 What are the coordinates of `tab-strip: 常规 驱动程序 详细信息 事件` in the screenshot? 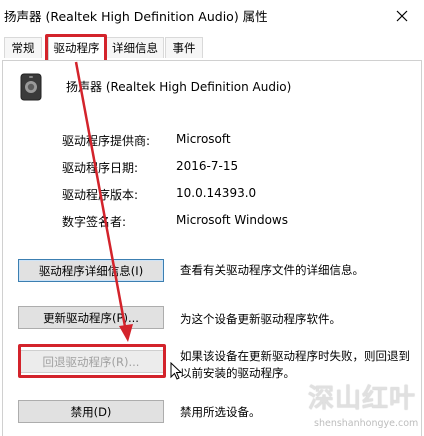 It's located at (212, 47).